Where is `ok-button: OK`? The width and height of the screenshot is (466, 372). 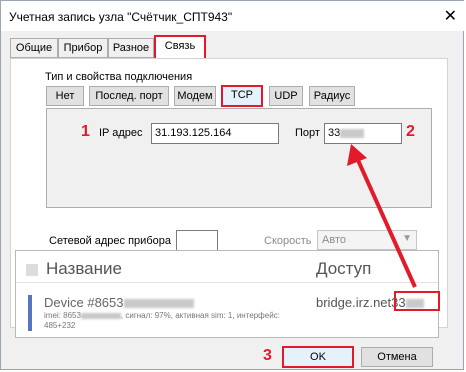 ok-button: OK is located at coordinates (318, 357).